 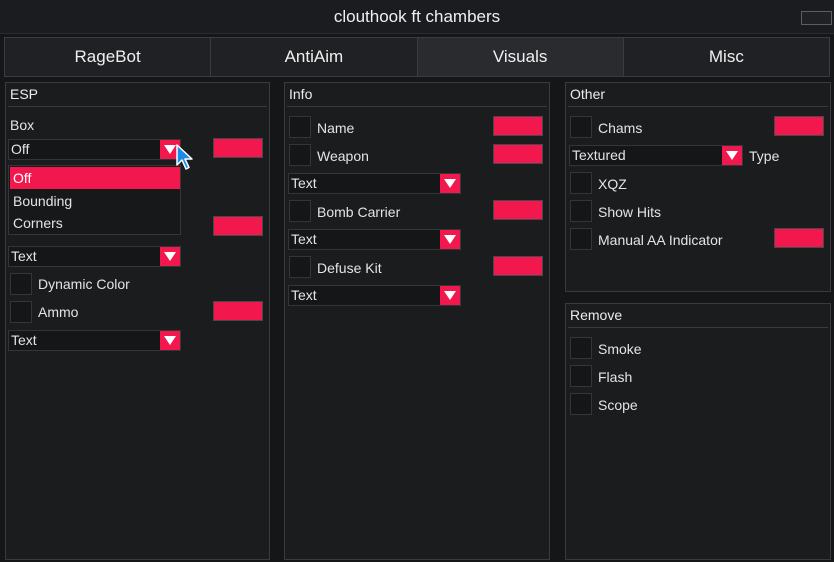 What do you see at coordinates (799, 126) in the screenshot?
I see `chams-color-swatch` at bounding box center [799, 126].